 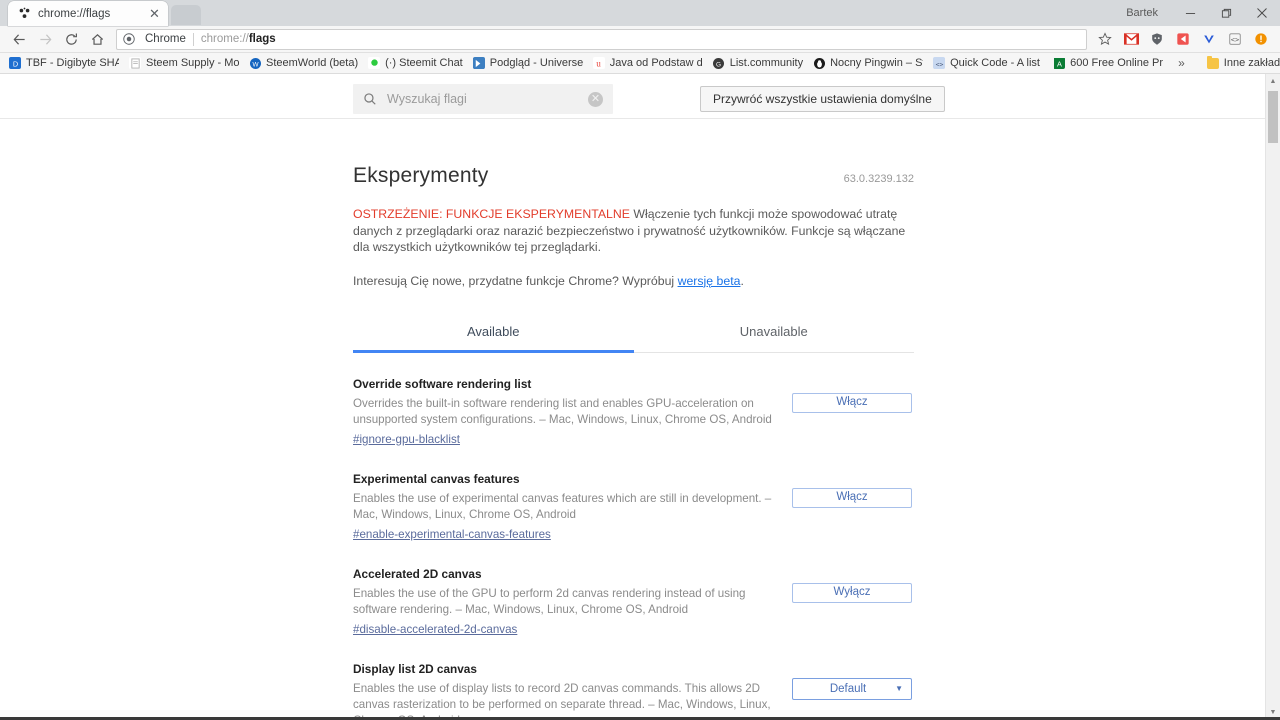 I want to click on bookmark-item: G List.community, so click(x=758, y=63).